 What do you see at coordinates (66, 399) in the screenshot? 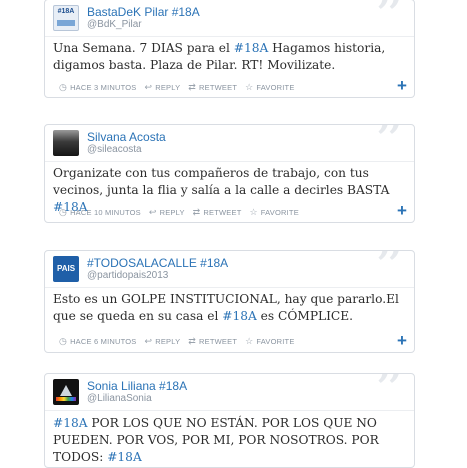
I see `avatar-rainbow-stripe` at bounding box center [66, 399].